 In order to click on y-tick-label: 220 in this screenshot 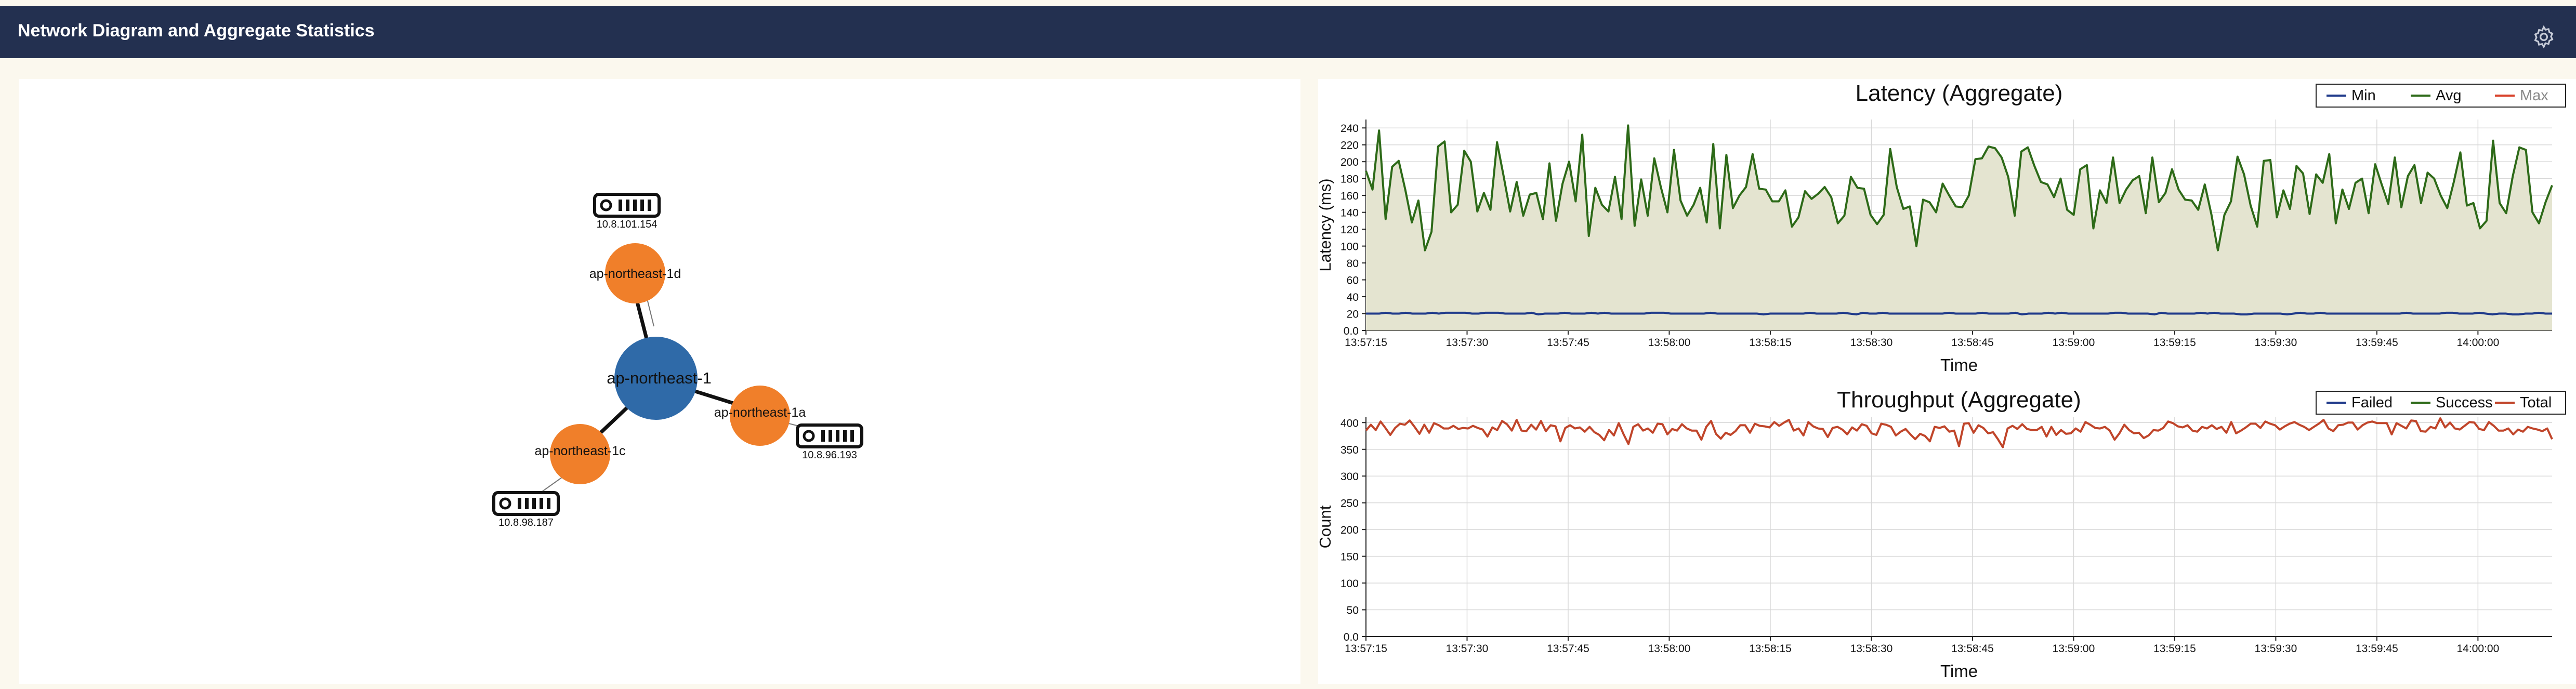, I will do `click(1349, 146)`.